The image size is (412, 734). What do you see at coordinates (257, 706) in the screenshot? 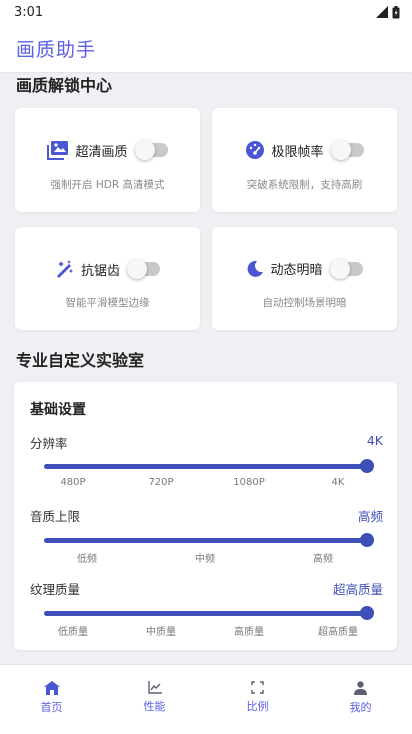
I see `nav-label: 比例` at bounding box center [257, 706].